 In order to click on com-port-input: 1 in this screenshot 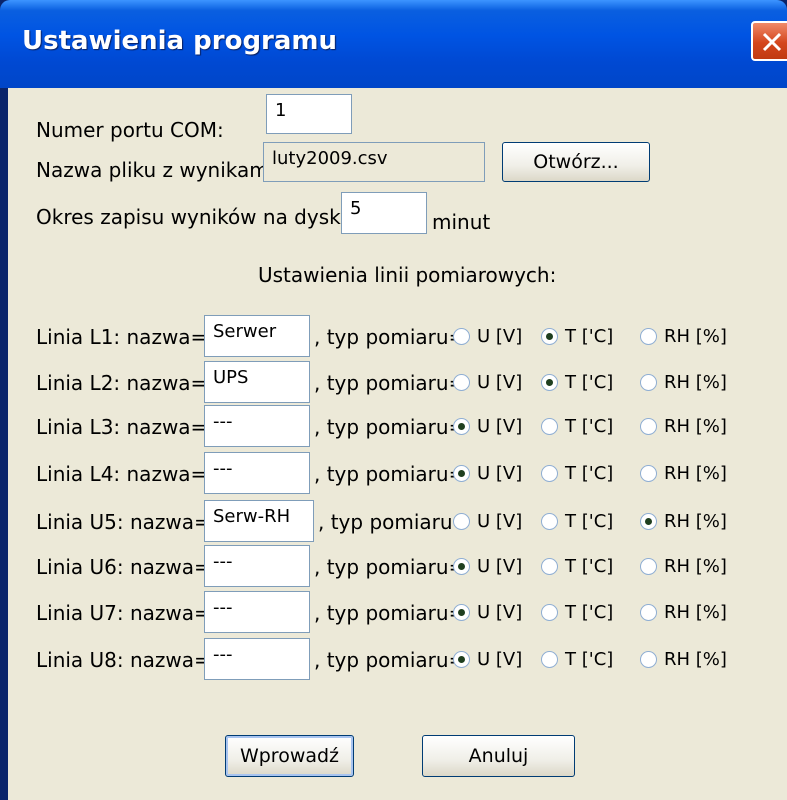, I will do `click(309, 114)`.